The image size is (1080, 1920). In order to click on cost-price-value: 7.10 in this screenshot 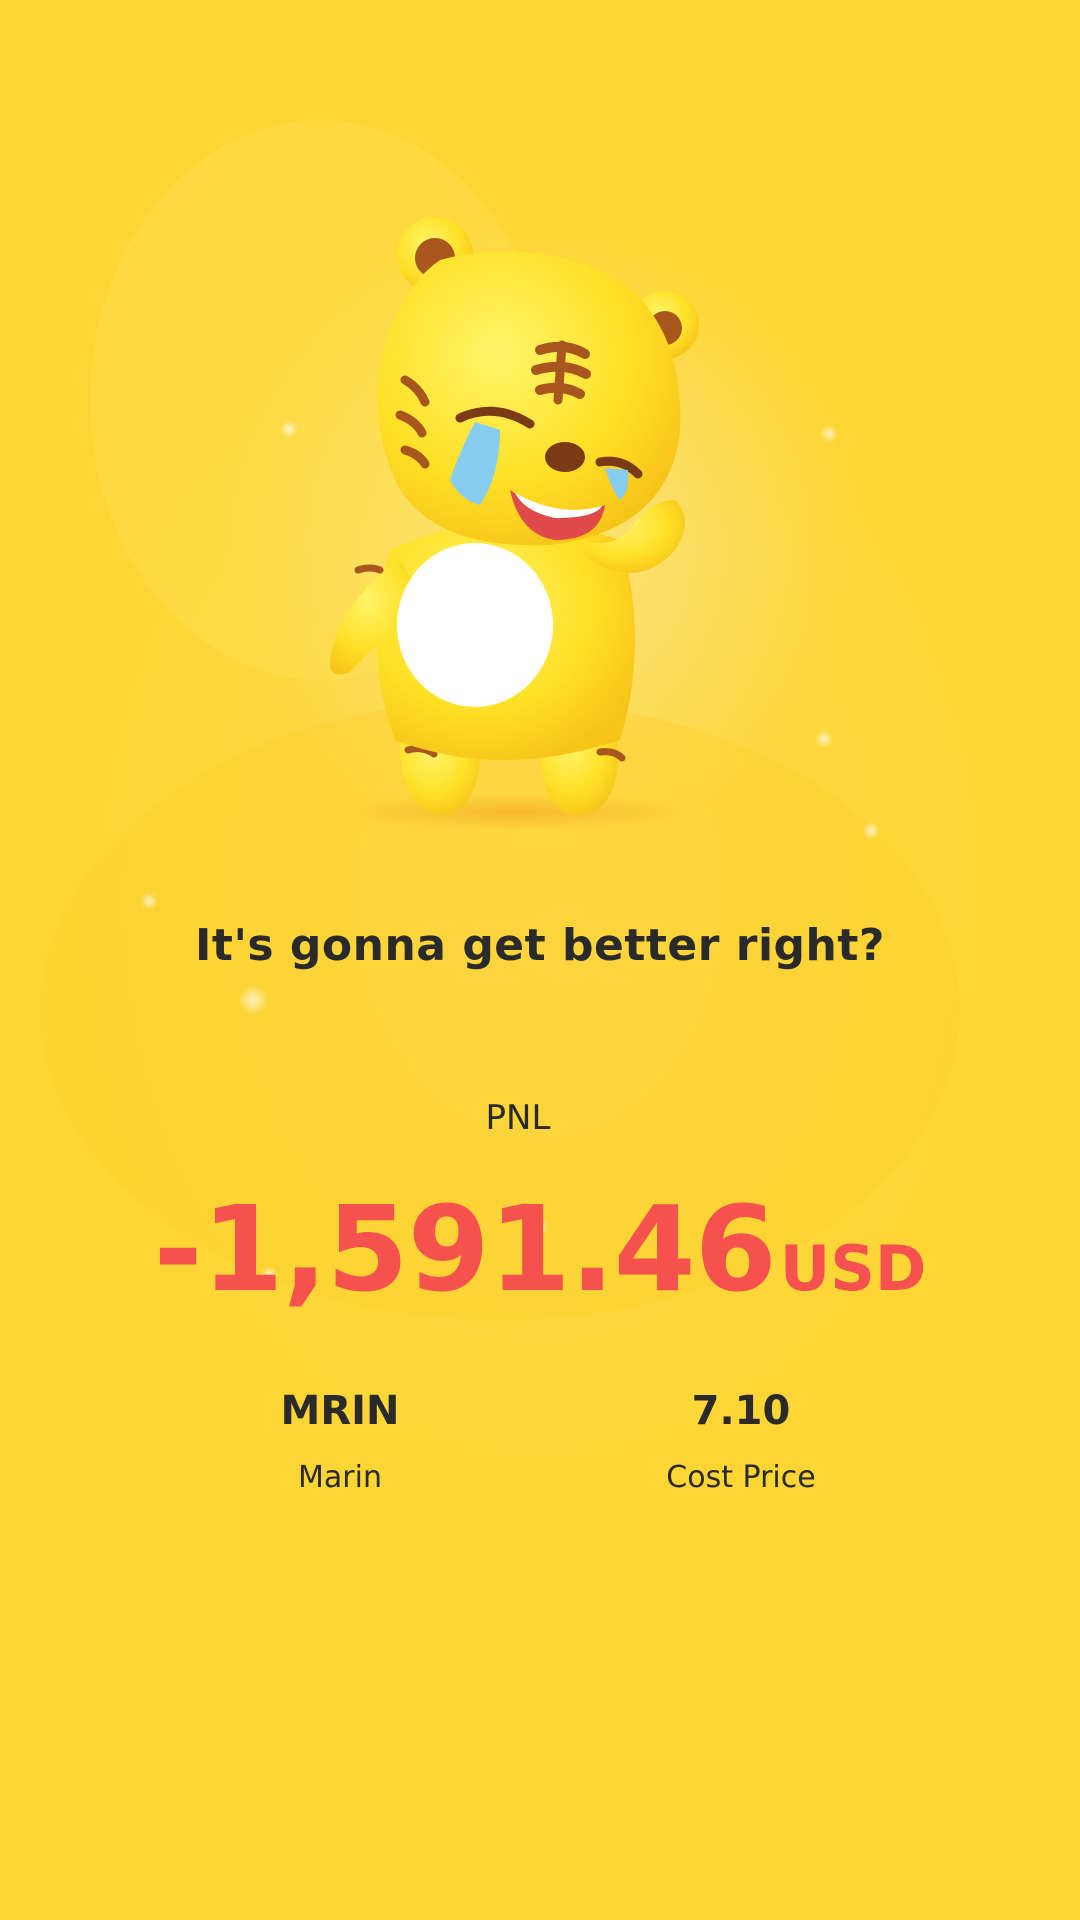, I will do `click(741, 1411)`.